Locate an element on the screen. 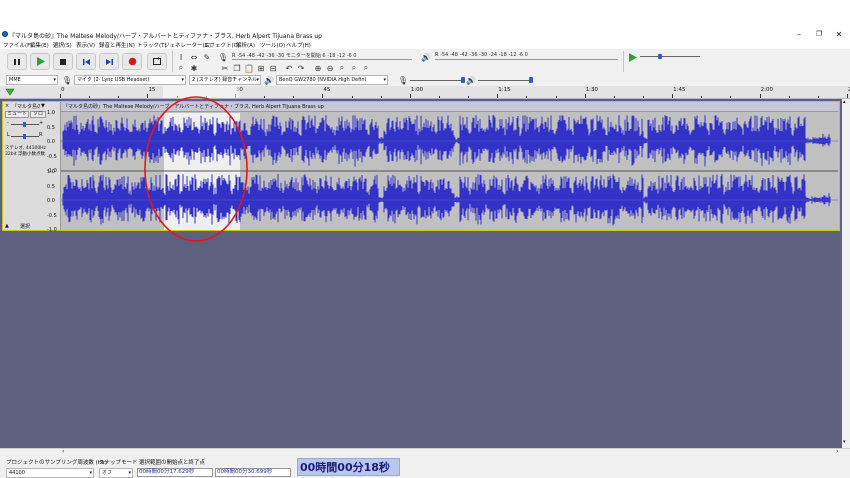  stop-button is located at coordinates (63, 61).